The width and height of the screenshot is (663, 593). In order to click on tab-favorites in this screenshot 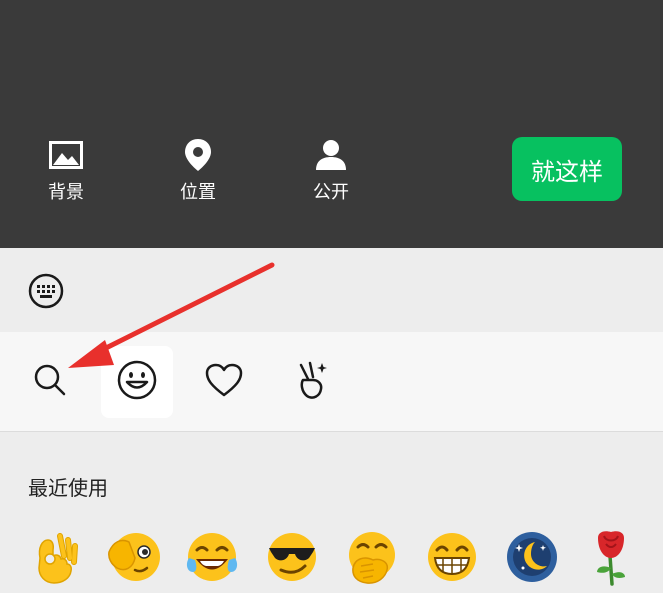, I will do `click(224, 382)`.